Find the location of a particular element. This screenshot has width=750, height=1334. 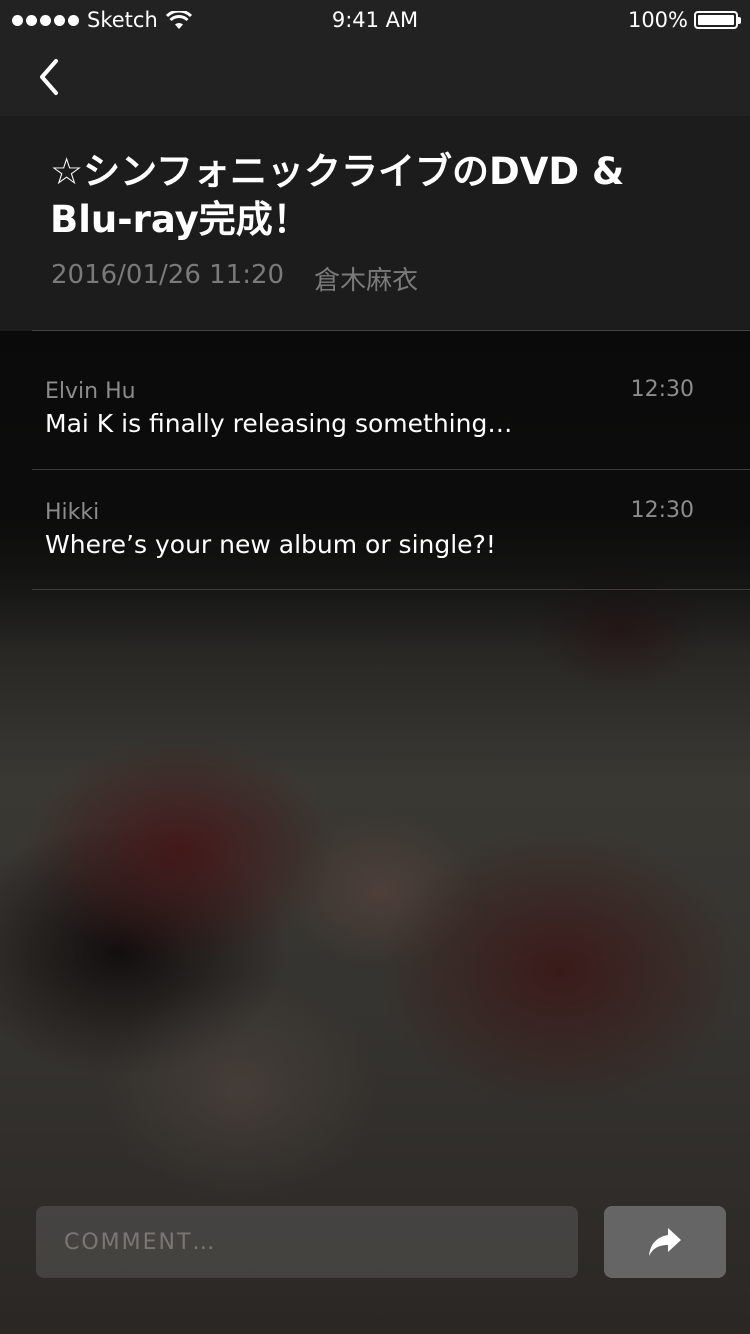

status-right: 100% is located at coordinates (684, 20).